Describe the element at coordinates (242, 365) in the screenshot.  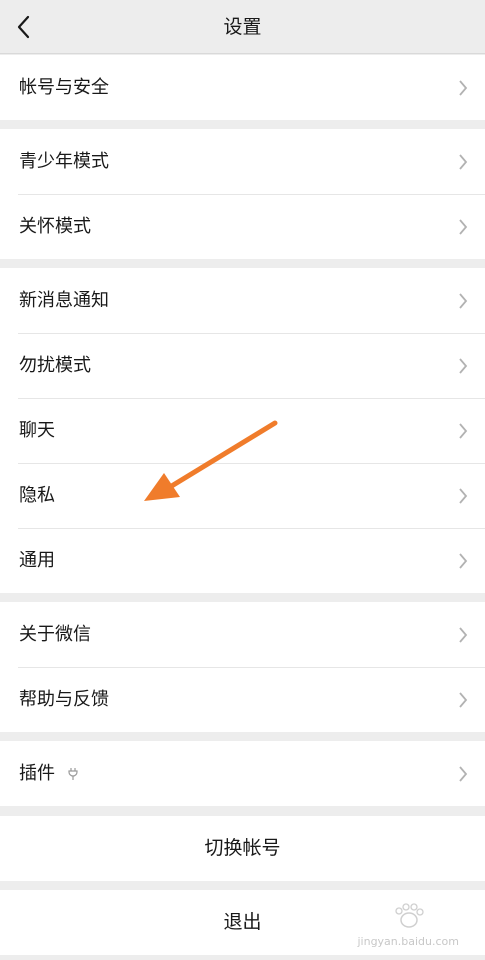
I see `settings-item-do-not-disturb: 勿扰模式` at that location.